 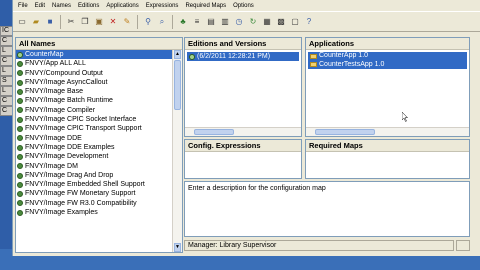 What do you see at coordinates (197, 22) in the screenshot?
I see `list-icon: ≡` at bounding box center [197, 22].